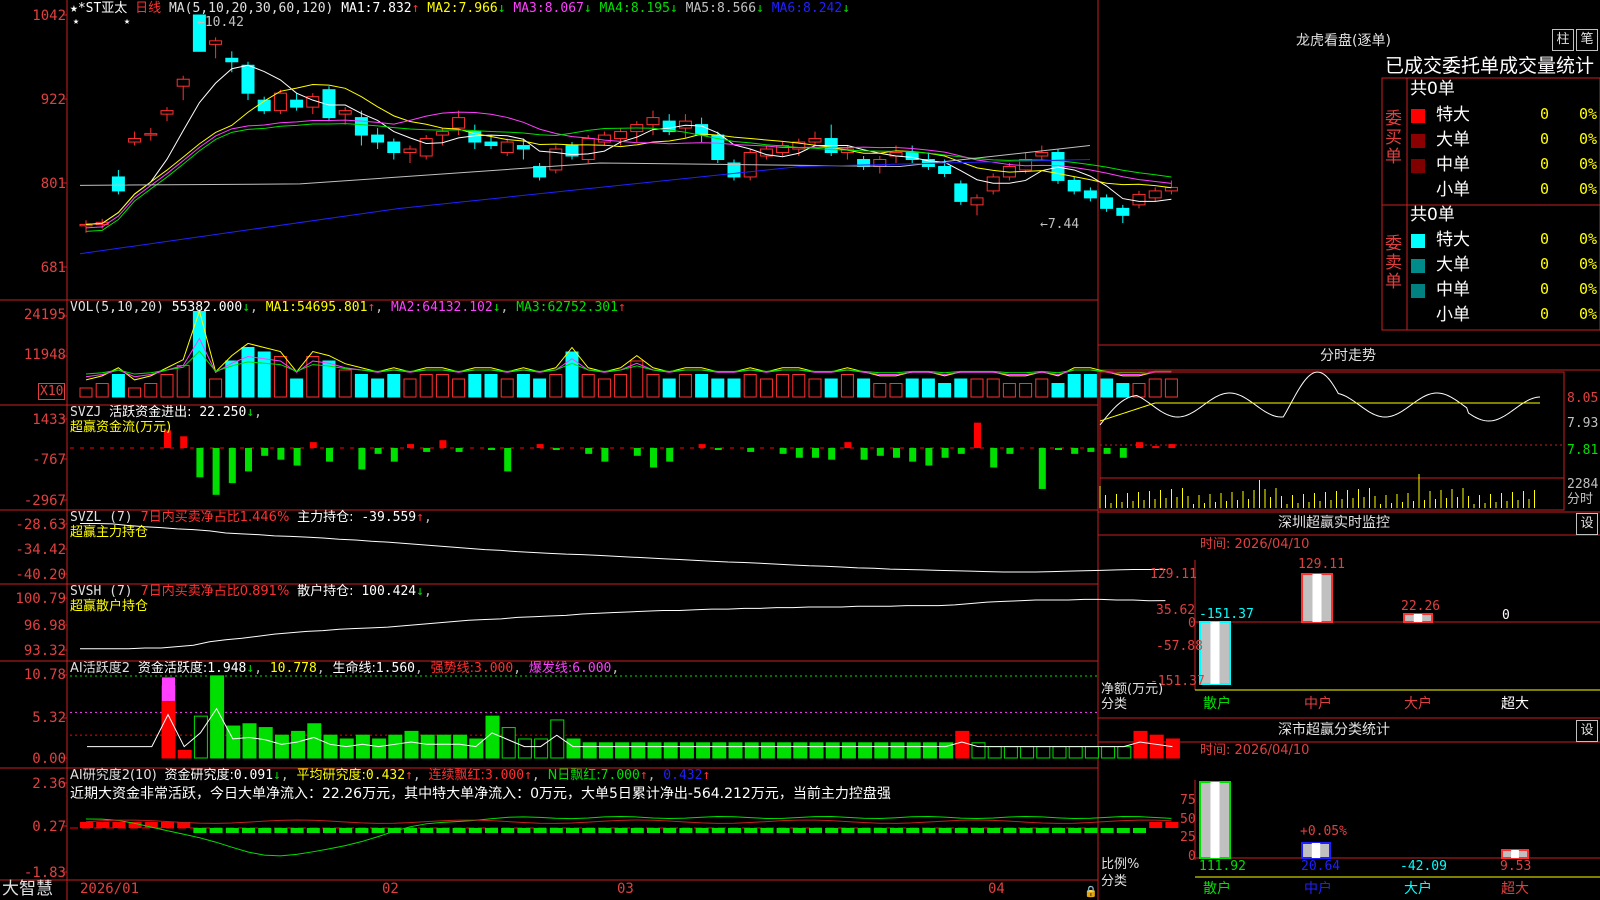 This screenshot has width=1600, height=900. I want to click on ma2-arrow: ↓, so click(501, 8).